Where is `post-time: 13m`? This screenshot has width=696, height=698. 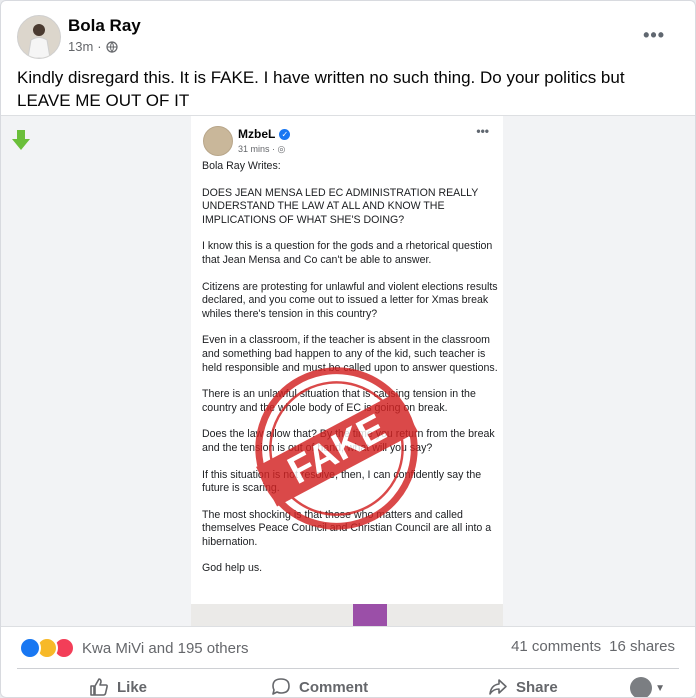
post-time: 13m is located at coordinates (80, 46).